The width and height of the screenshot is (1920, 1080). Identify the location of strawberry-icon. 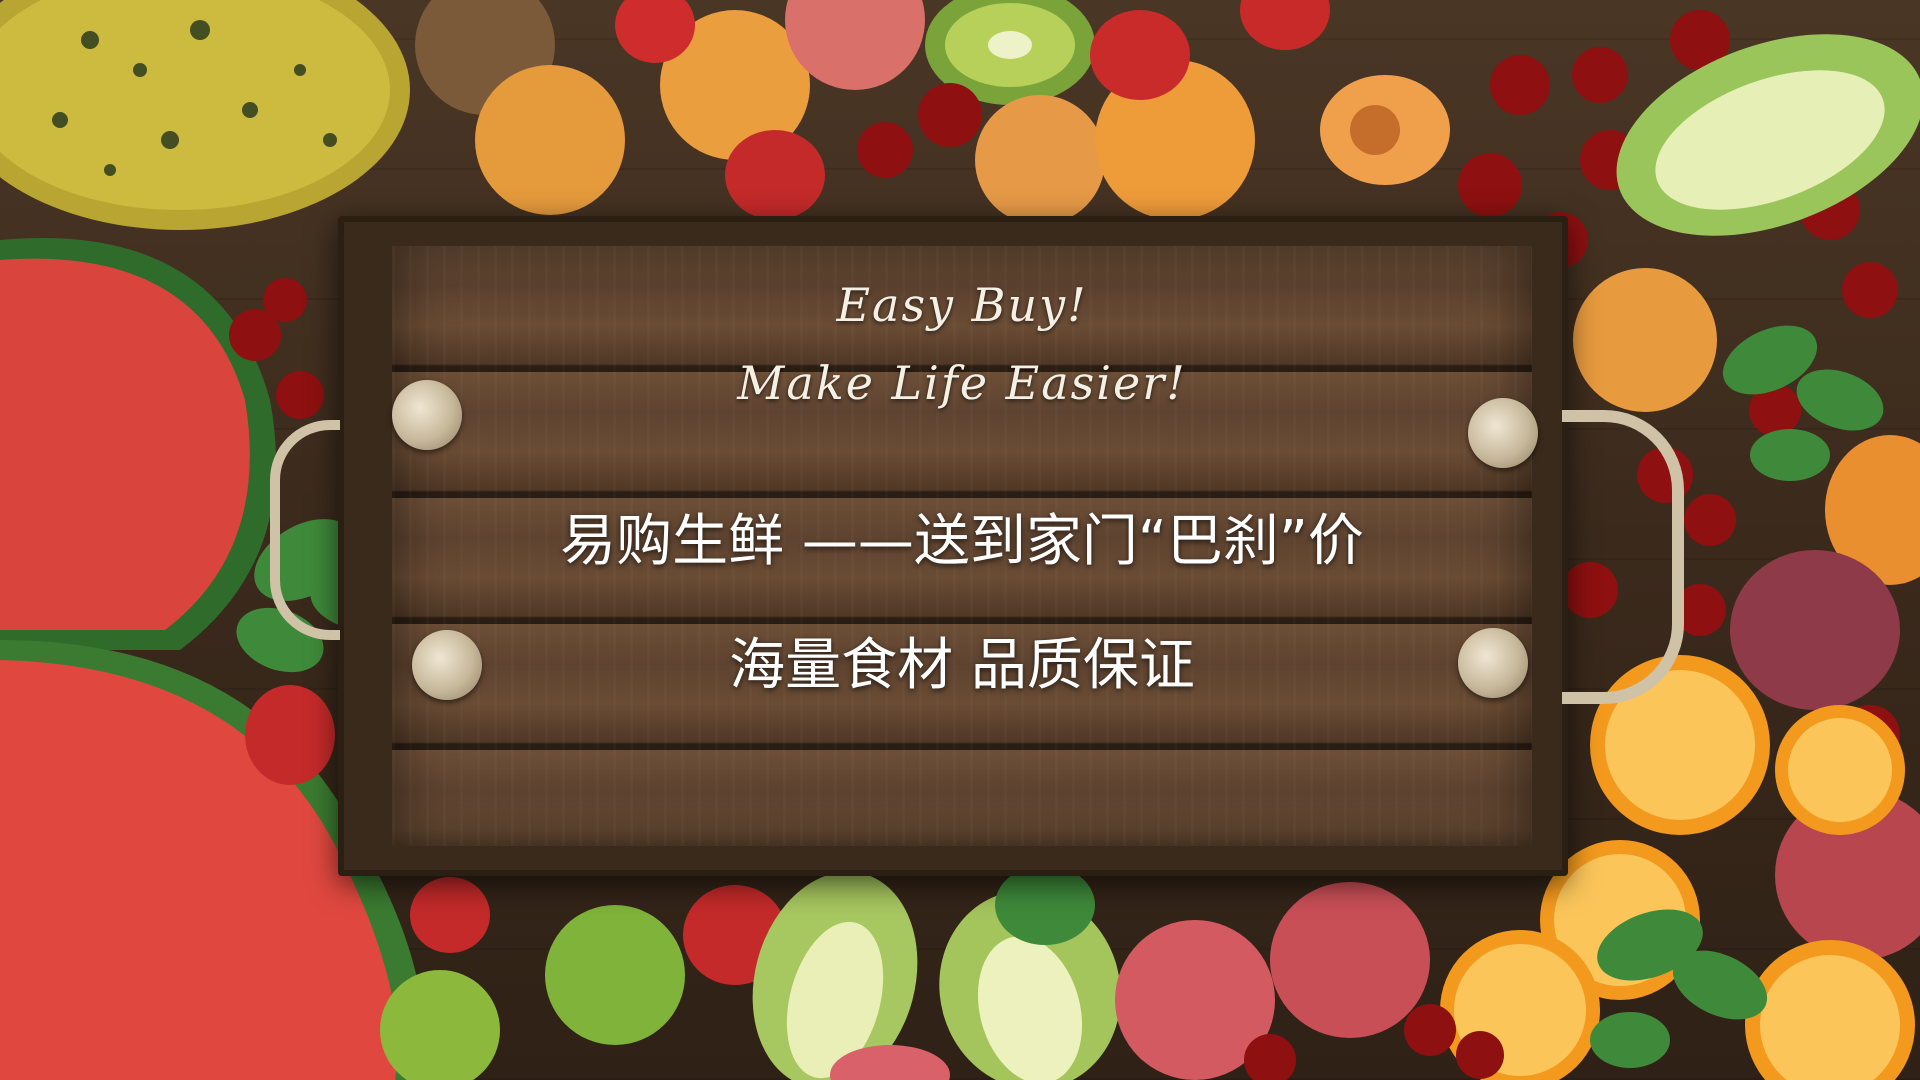
(775, 175).